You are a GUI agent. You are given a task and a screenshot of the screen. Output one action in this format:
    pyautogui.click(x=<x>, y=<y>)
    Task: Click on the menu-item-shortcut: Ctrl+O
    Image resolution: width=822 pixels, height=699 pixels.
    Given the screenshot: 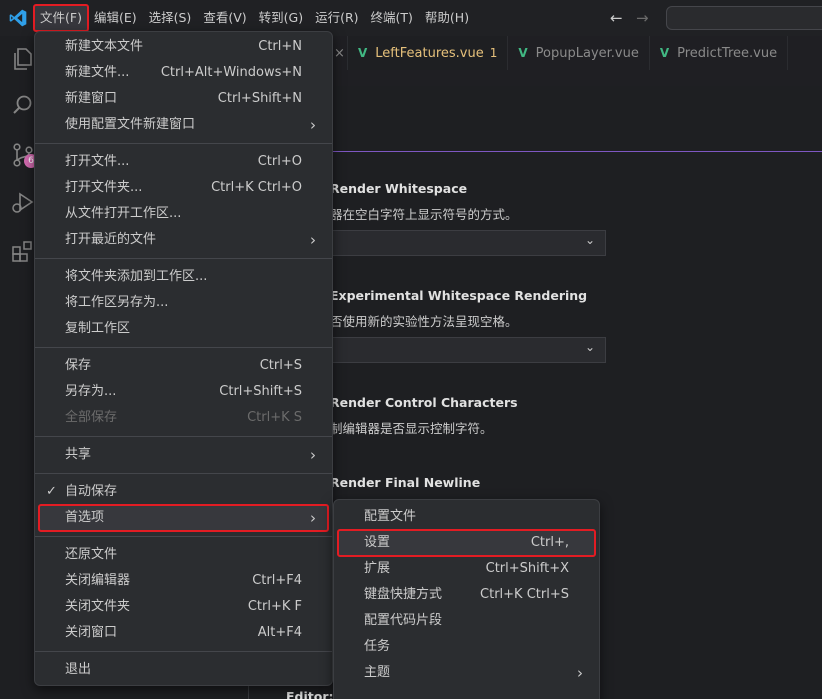 What is the action you would take?
    pyautogui.click(x=279, y=161)
    